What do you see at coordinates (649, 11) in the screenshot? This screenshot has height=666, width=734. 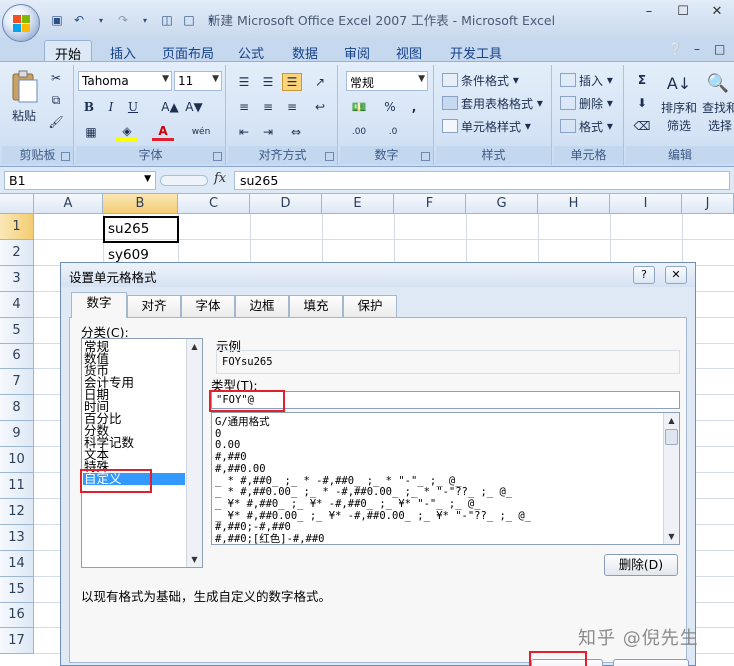 I see `minimize-button: –` at bounding box center [649, 11].